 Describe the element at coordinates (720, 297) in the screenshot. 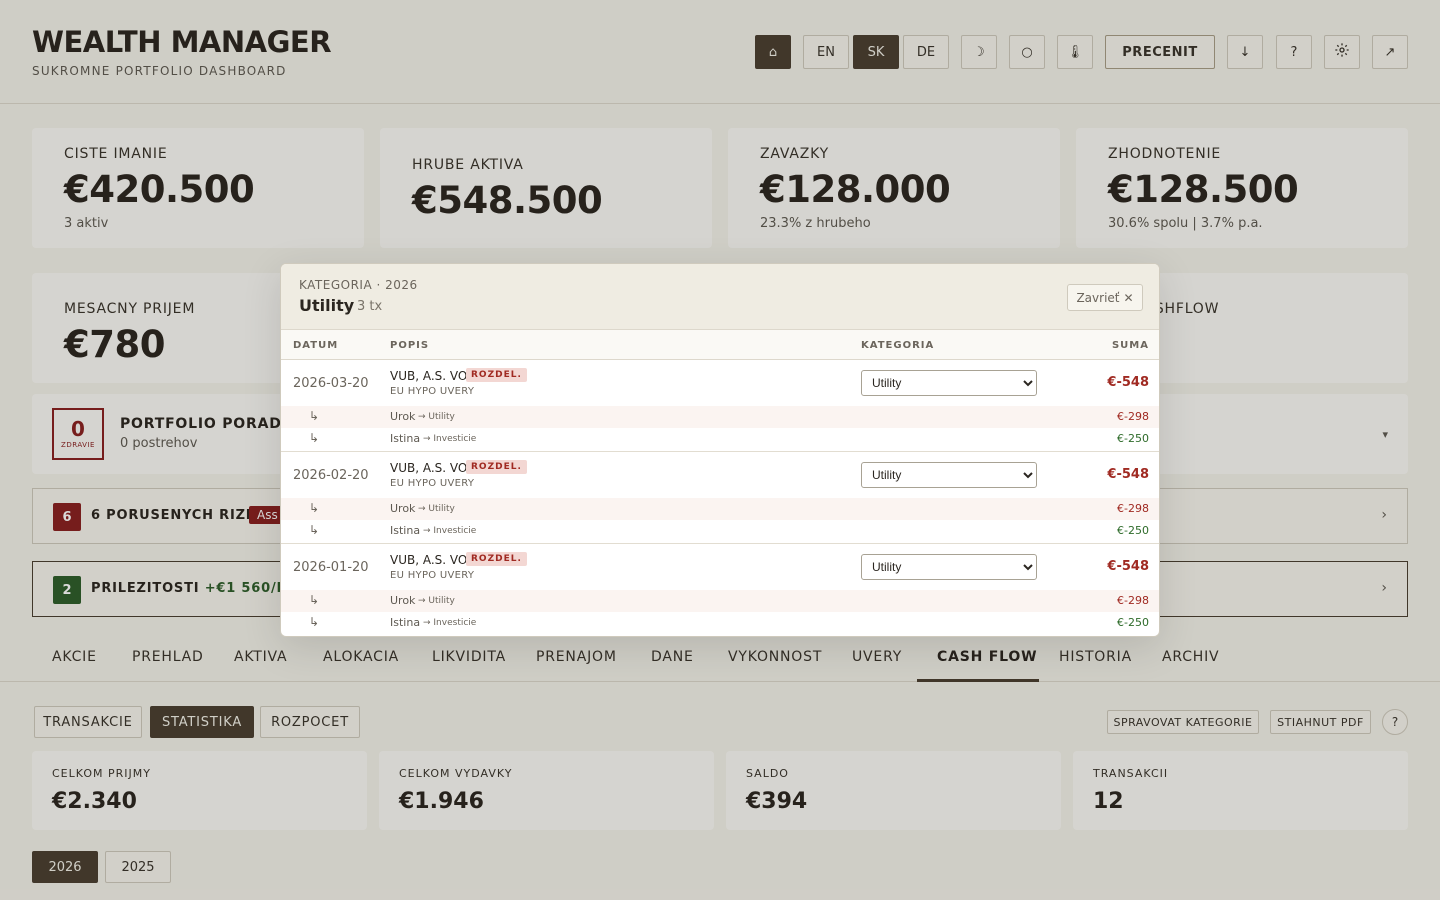

I see `modal-header: KATEGORIA · 2026 Utility 3 tx Zavrieť ✕` at that location.